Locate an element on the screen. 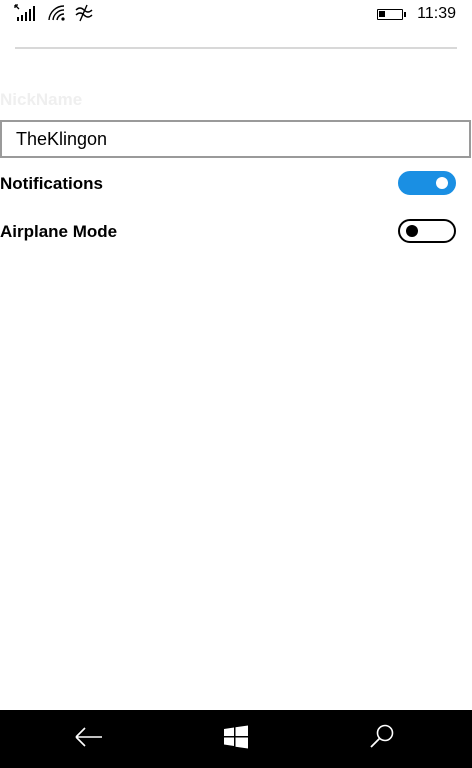  search-icon is located at coordinates (382, 739).